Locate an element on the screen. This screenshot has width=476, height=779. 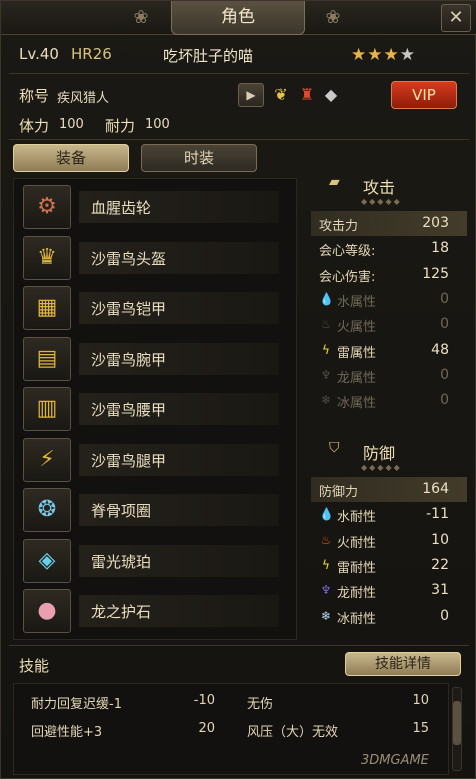
skill-name: 耐力回复迟缓-1 is located at coordinates (76, 704).